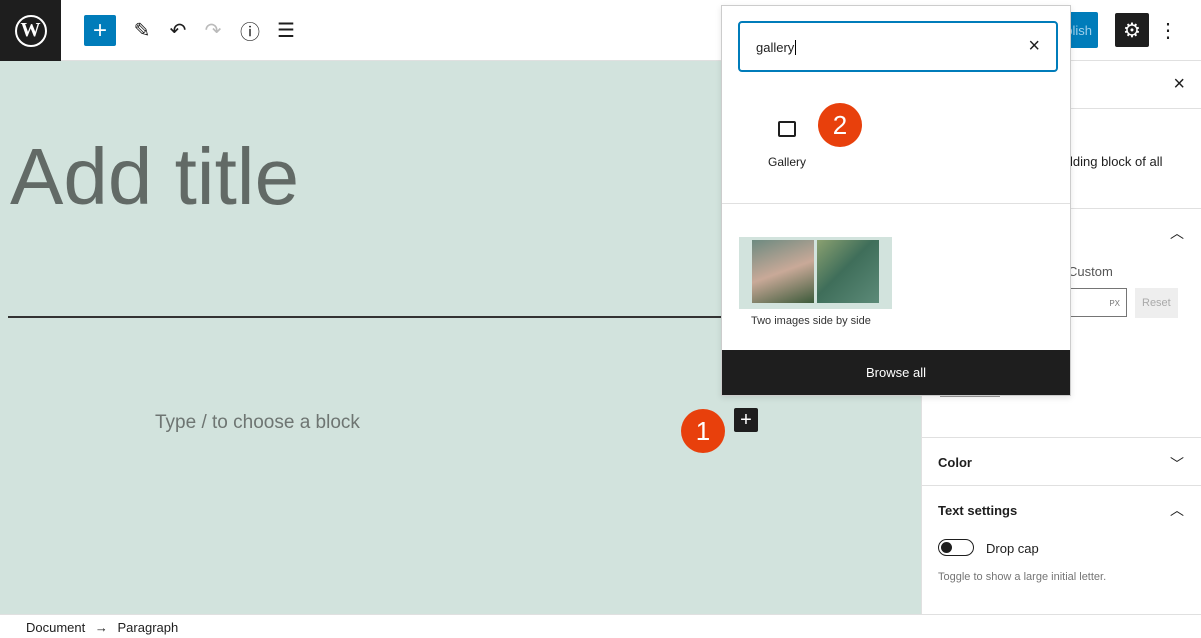 Image resolution: width=1201 pixels, height=638 pixels. What do you see at coordinates (811, 321) in the screenshot?
I see `pattern-label: Two images side by side` at bounding box center [811, 321].